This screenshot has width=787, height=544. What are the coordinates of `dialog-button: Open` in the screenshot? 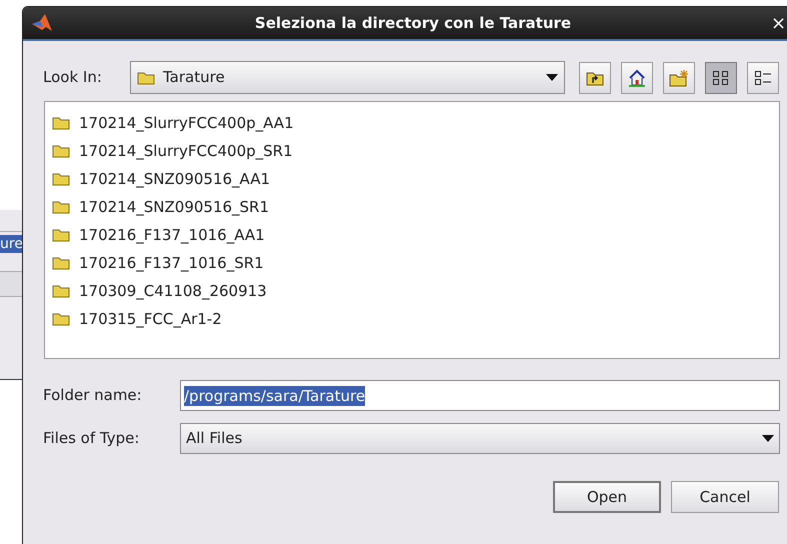 It's located at (607, 497).